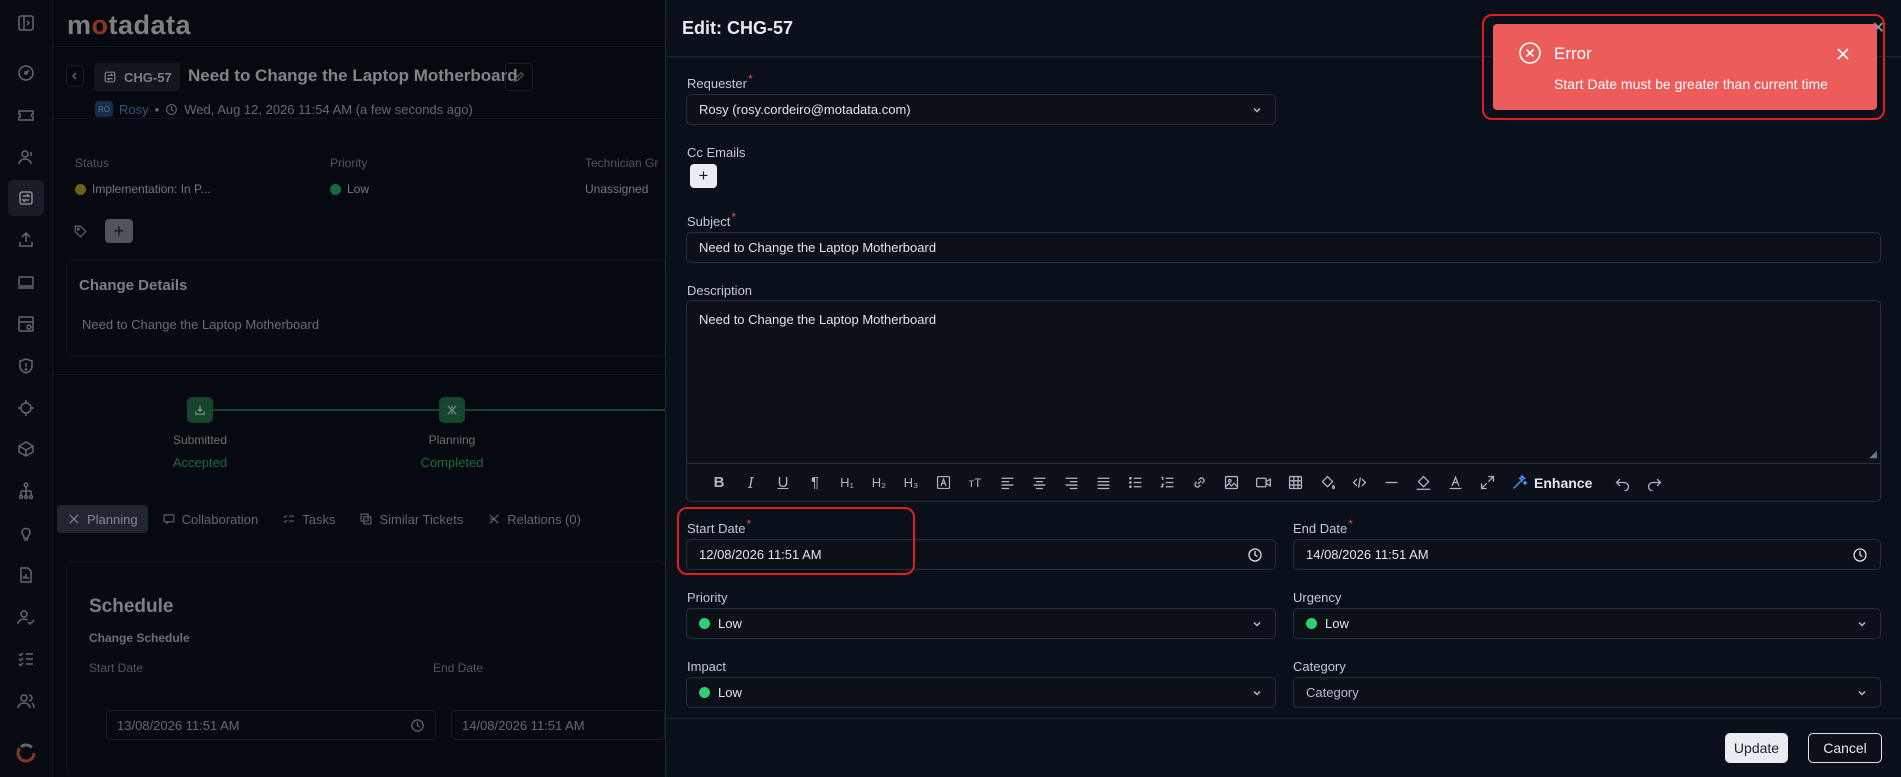  I want to click on drawer-footer-divider, so click(1283, 718).